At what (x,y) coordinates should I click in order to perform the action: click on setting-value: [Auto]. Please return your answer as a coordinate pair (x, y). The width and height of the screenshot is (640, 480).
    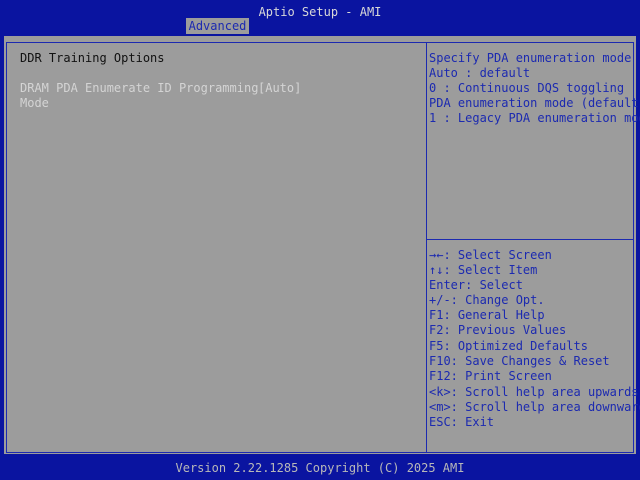
    Looking at the image, I should click on (279, 88).